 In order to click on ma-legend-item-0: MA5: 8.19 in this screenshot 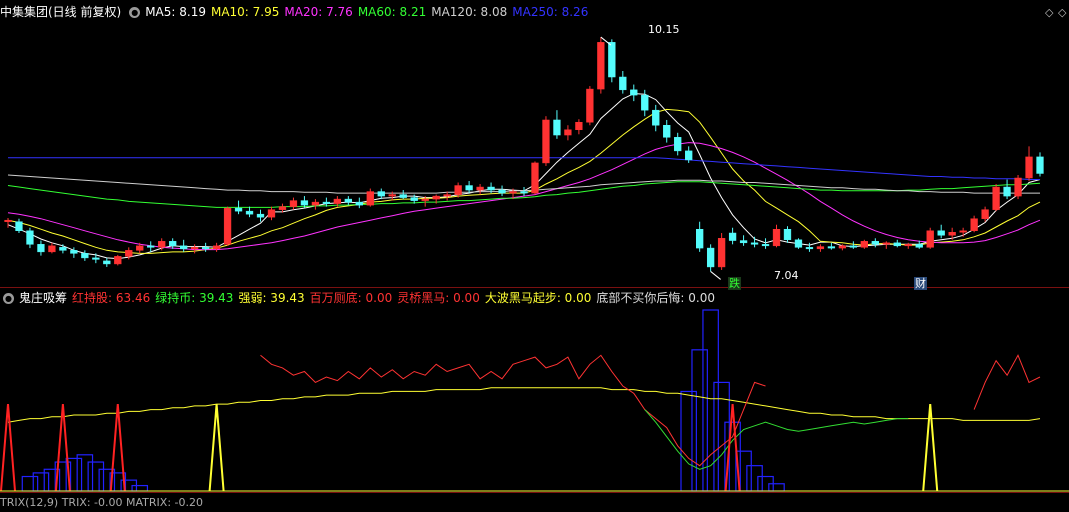, I will do `click(175, 12)`.